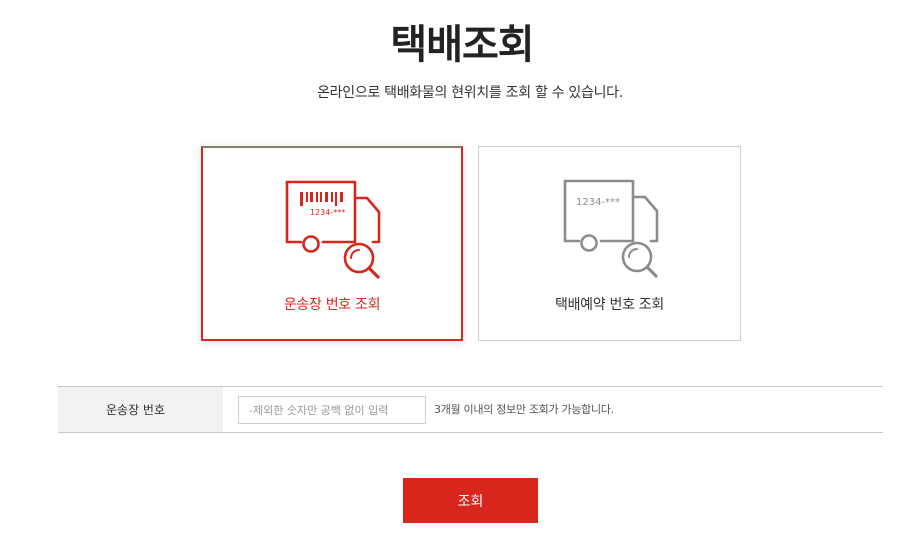  I want to click on option-card-reservation-number: 1234-*** 택배예약 번호 조회, so click(609, 243).